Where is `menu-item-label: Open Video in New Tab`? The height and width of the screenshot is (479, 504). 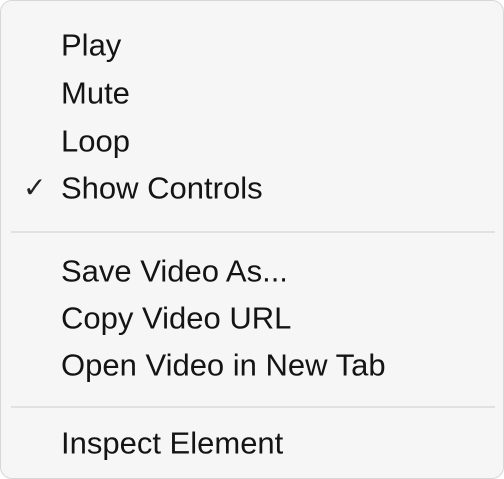
menu-item-label: Open Video in New Tab is located at coordinates (223, 365).